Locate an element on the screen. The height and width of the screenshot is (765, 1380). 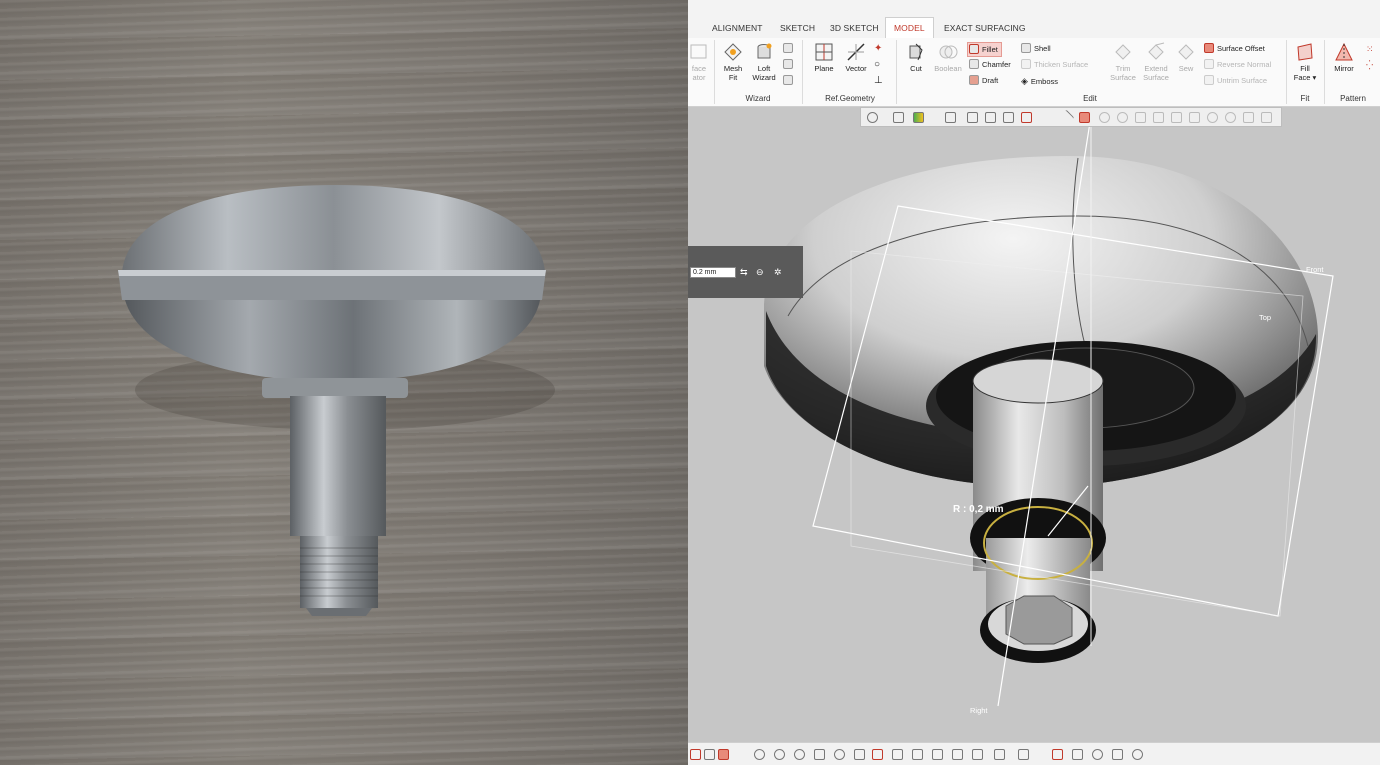
rotate-icon is located at coordinates (839, 754).